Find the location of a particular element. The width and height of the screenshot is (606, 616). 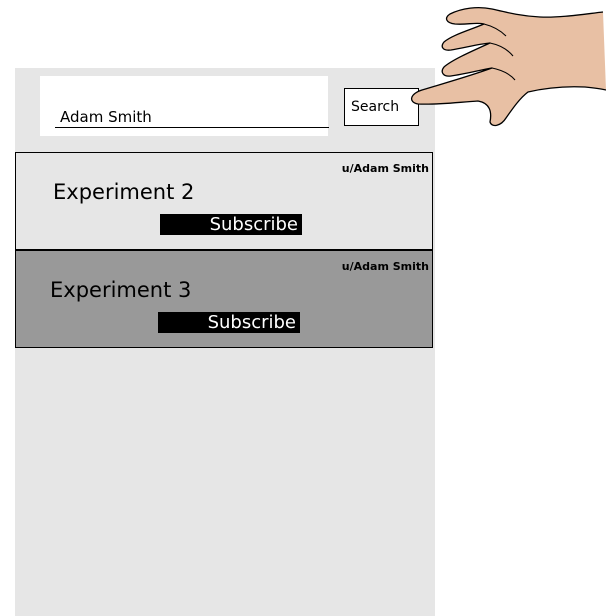

result-card-experiment-2: u/Adam Smith Experiment 2 Subscribe is located at coordinates (224, 201).